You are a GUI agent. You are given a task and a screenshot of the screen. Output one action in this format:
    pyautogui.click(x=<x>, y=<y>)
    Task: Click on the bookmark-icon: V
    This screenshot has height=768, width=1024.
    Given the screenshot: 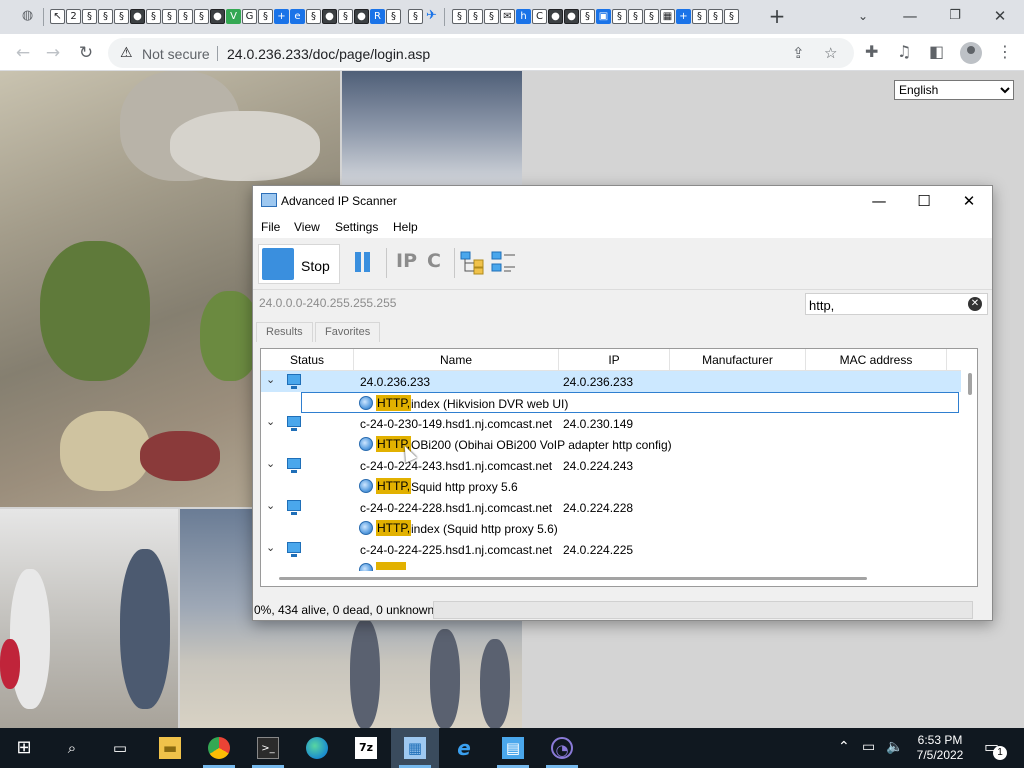 What is the action you would take?
    pyautogui.click(x=233, y=16)
    